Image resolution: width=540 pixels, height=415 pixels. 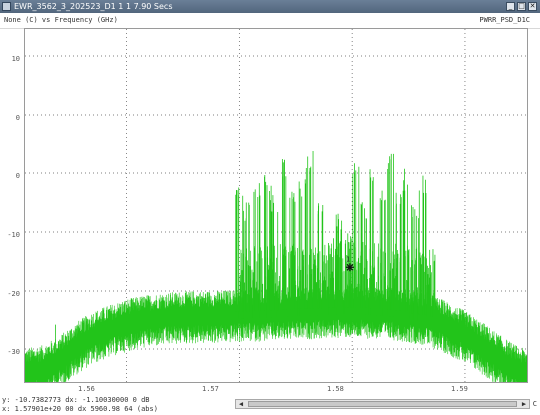 I want to click on plot-header: None (C) vs Frequency (GHz) PWRR_PSD_D1C, so click(x=270, y=21).